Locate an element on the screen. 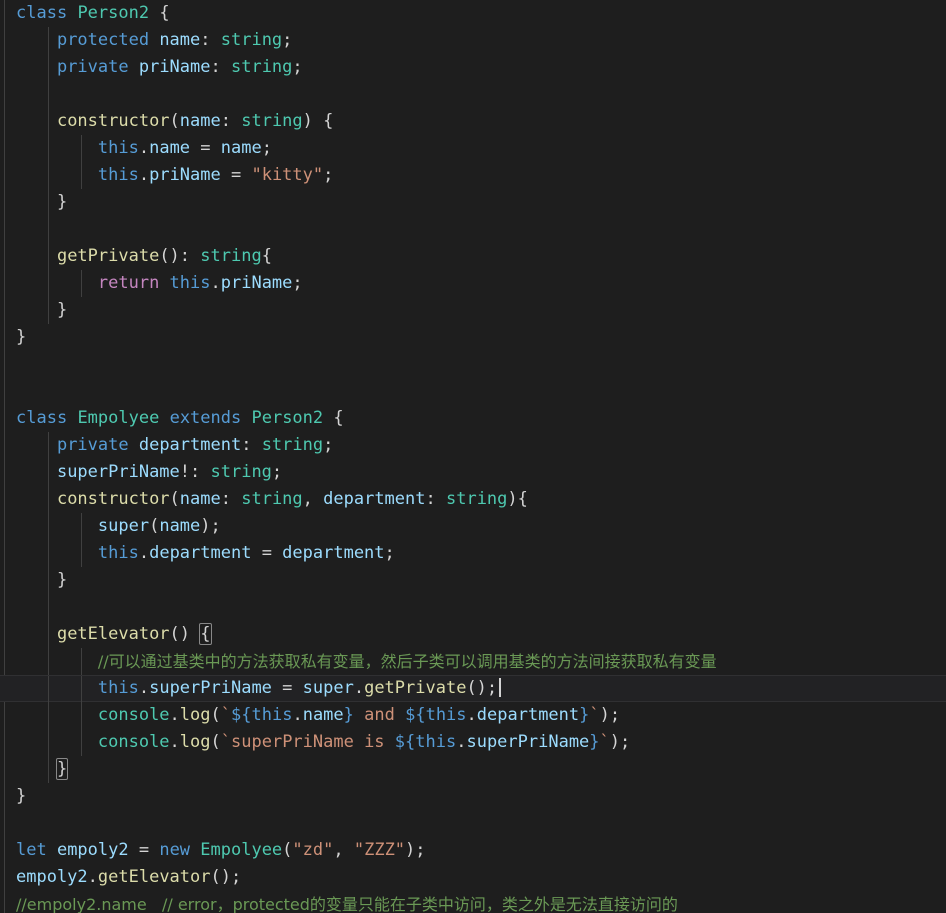 The image size is (946, 913). code-line: this.priName = "kitty"; is located at coordinates (473, 175).